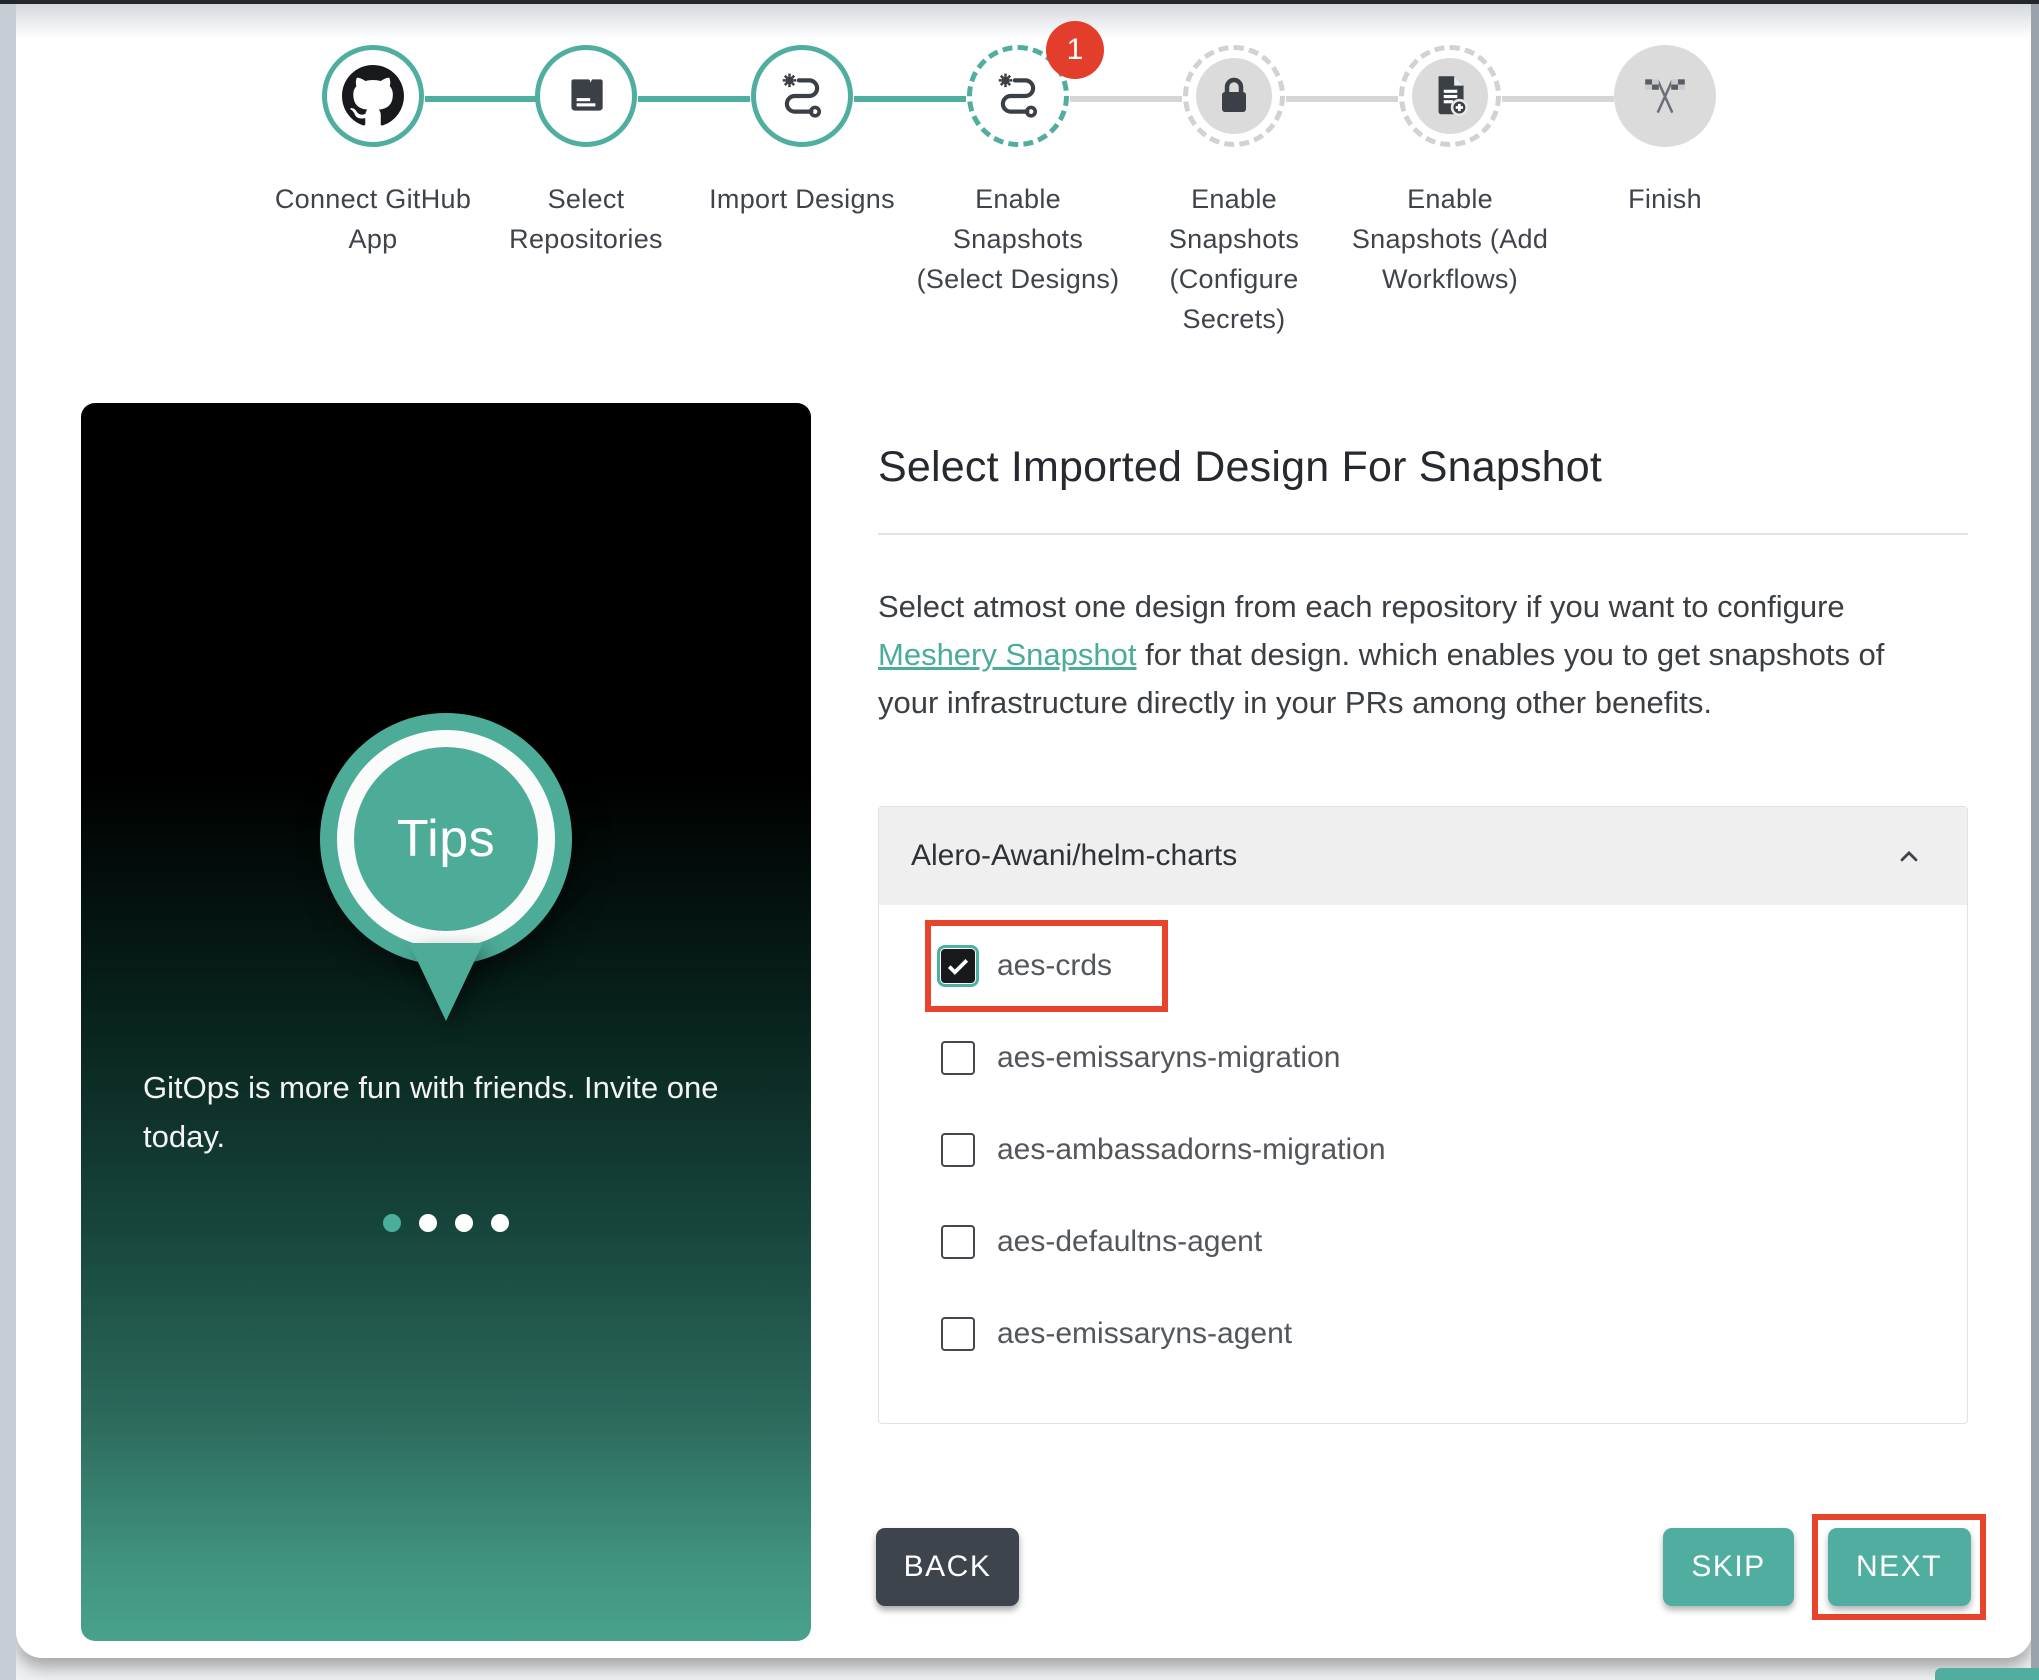 This screenshot has width=2039, height=1680. What do you see at coordinates (802, 199) in the screenshot?
I see `step-label: Import Designs` at bounding box center [802, 199].